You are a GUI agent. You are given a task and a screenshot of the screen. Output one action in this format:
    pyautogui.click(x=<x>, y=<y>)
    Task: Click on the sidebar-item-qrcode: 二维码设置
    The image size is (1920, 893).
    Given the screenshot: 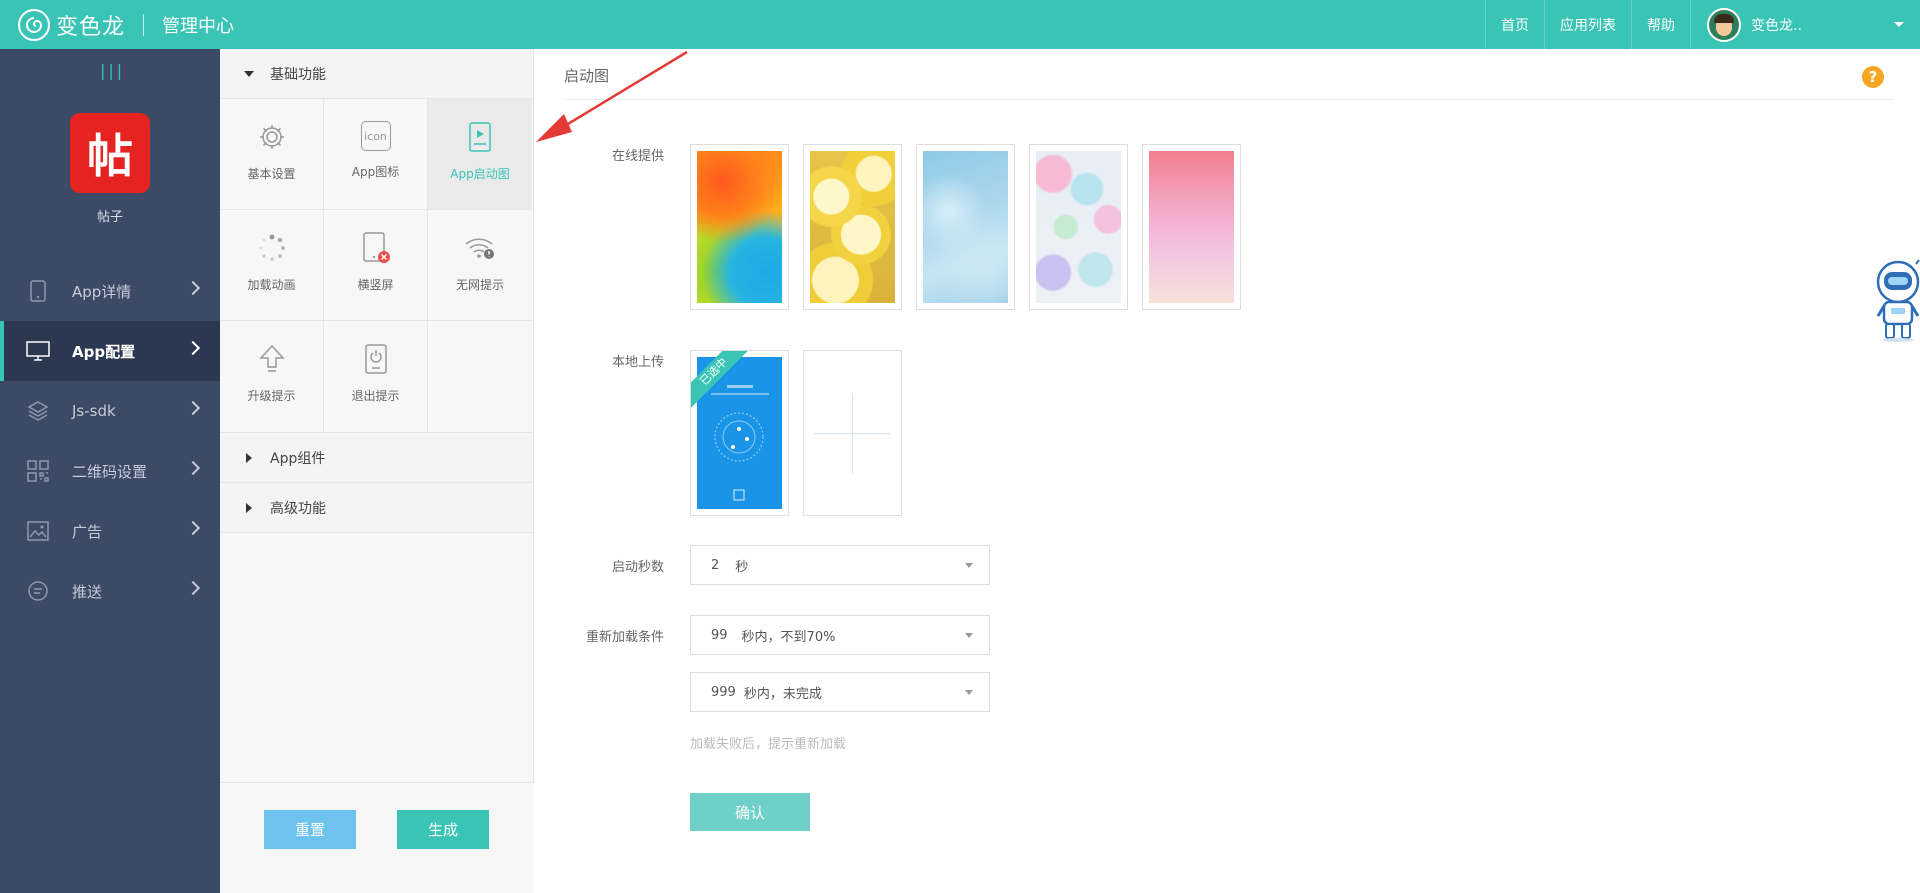 What is the action you would take?
    pyautogui.click(x=110, y=471)
    